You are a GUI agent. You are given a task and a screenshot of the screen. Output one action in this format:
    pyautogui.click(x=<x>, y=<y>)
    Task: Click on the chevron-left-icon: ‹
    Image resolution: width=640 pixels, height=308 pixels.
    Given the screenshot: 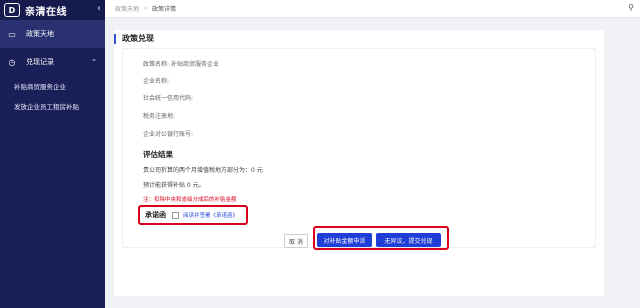 What is the action you would take?
    pyautogui.click(x=99, y=8)
    